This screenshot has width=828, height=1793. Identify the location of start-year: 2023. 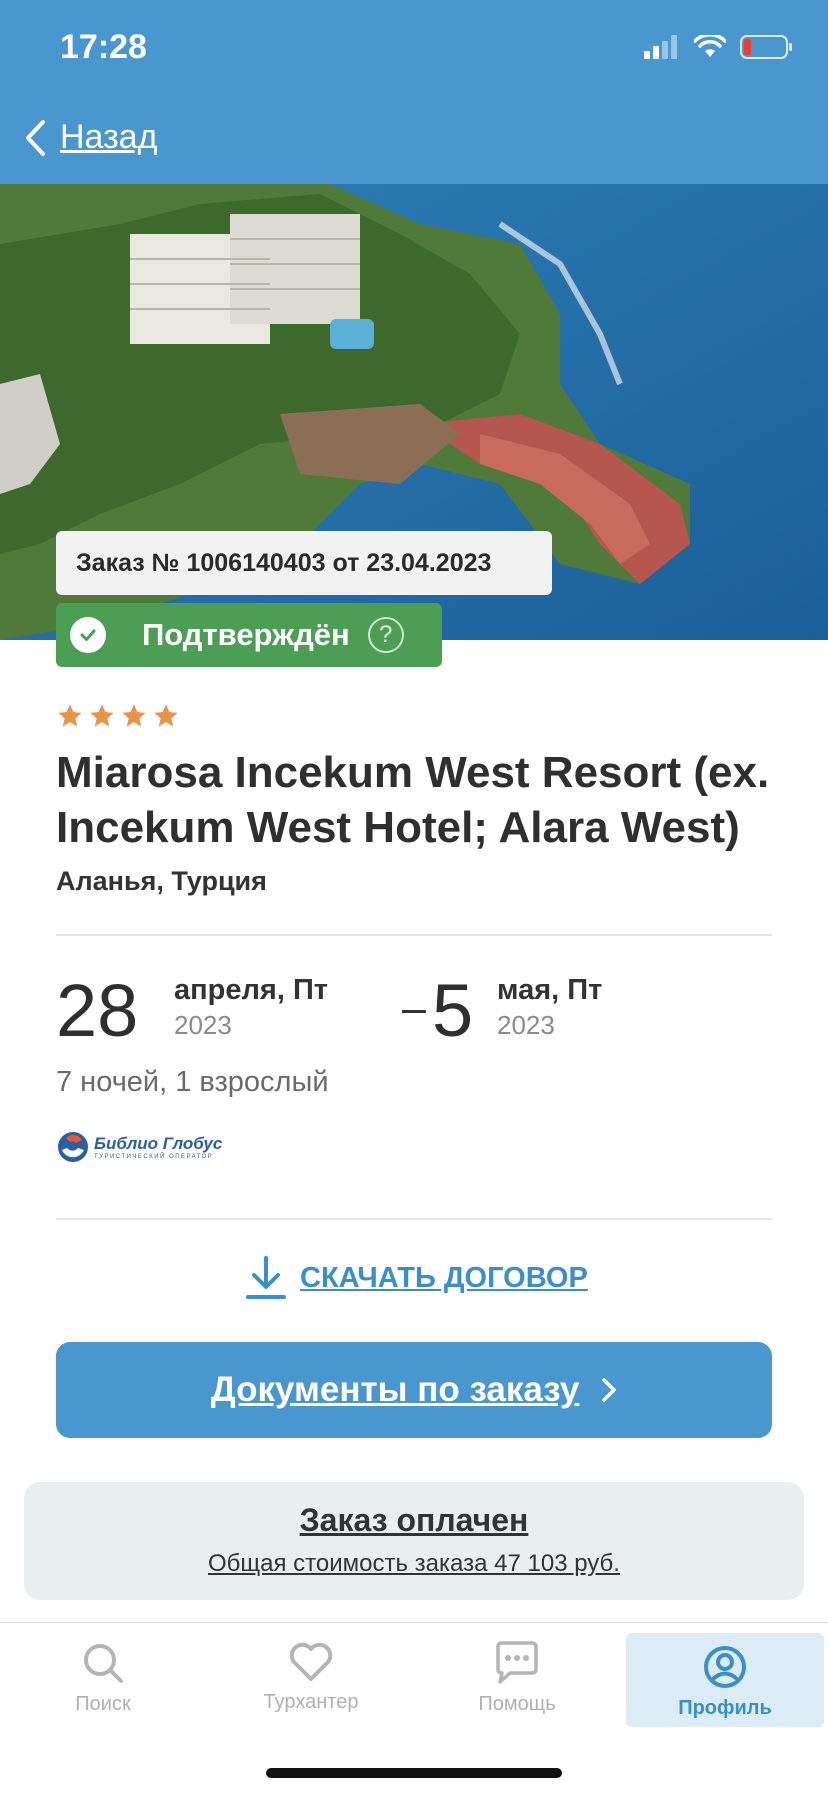
(203, 1025).